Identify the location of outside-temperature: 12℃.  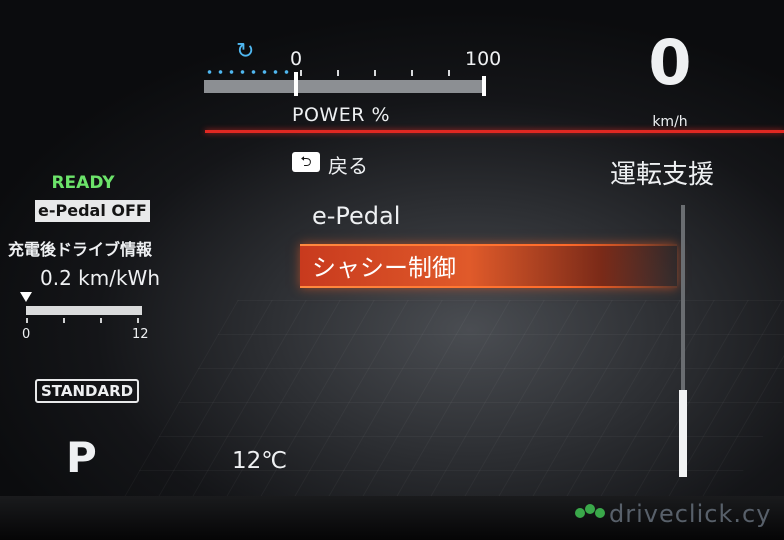
(260, 461).